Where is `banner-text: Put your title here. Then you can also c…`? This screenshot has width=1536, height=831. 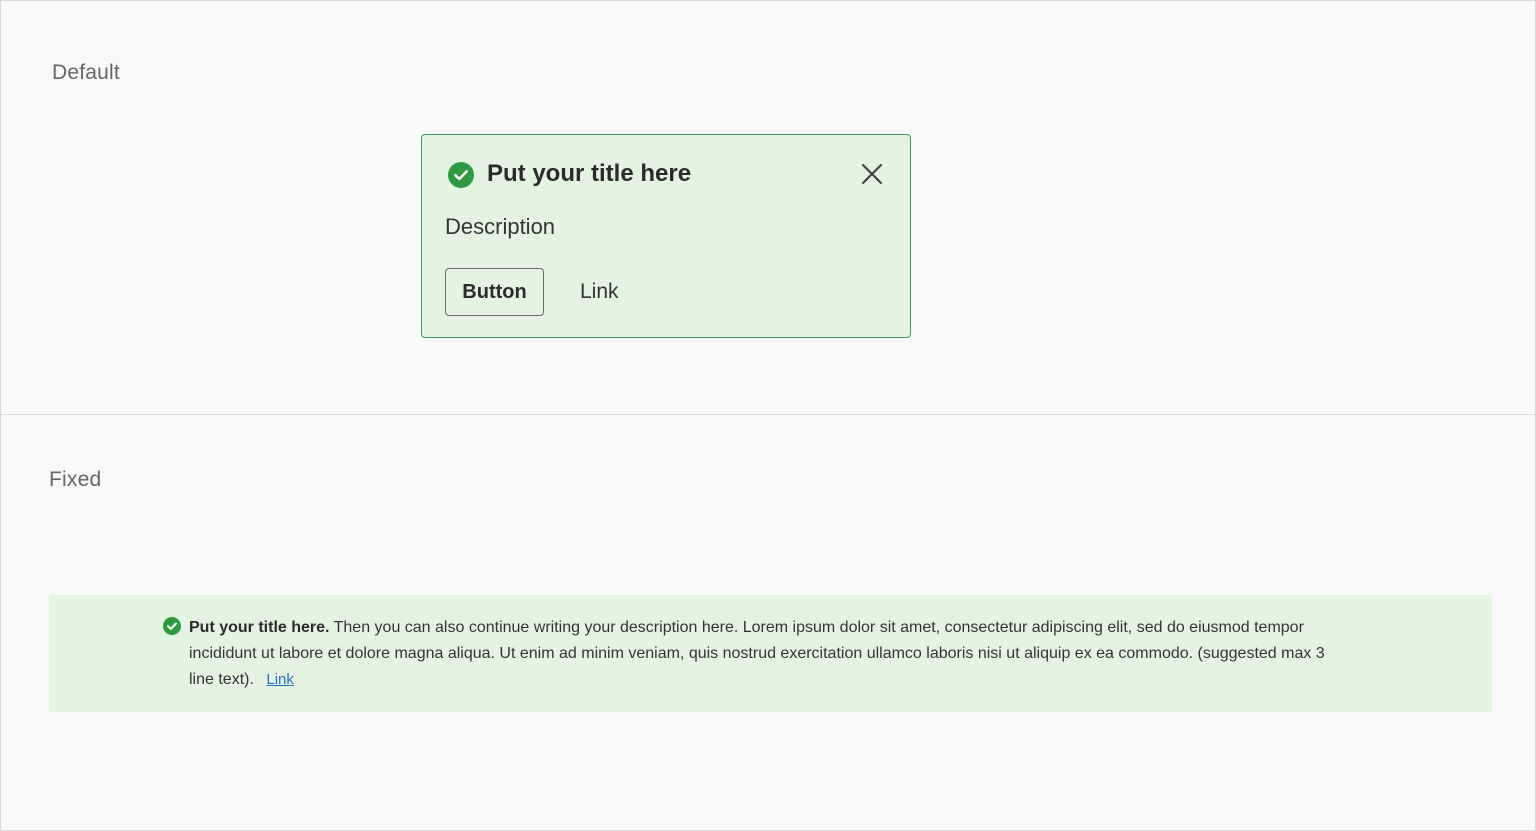 banner-text: Put your title here. Then you can also c… is located at coordinates (769, 654).